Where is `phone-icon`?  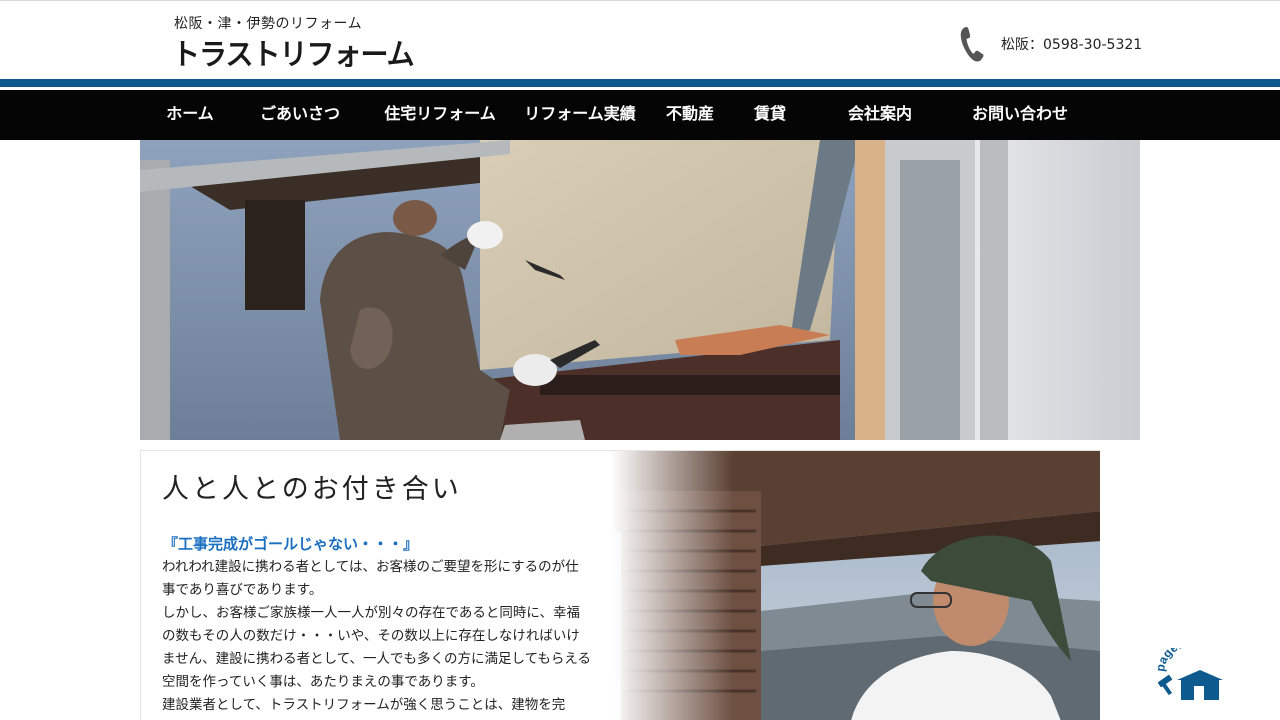
phone-icon is located at coordinates (972, 44).